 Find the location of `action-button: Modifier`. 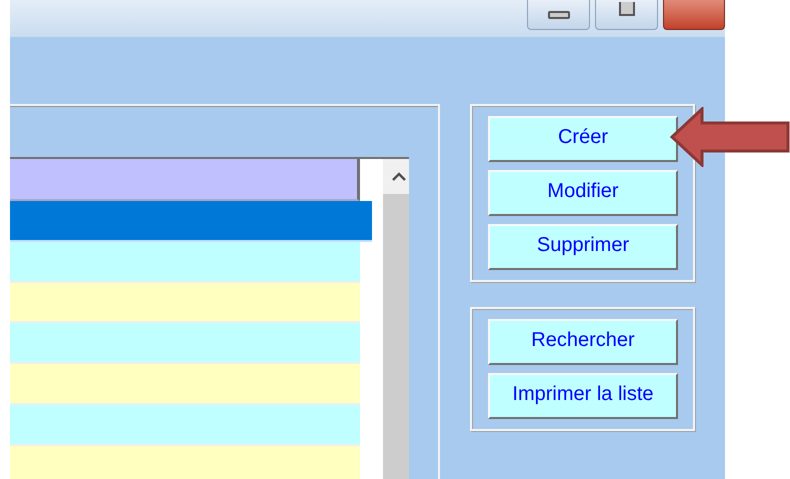

action-button: Modifier is located at coordinates (583, 193).